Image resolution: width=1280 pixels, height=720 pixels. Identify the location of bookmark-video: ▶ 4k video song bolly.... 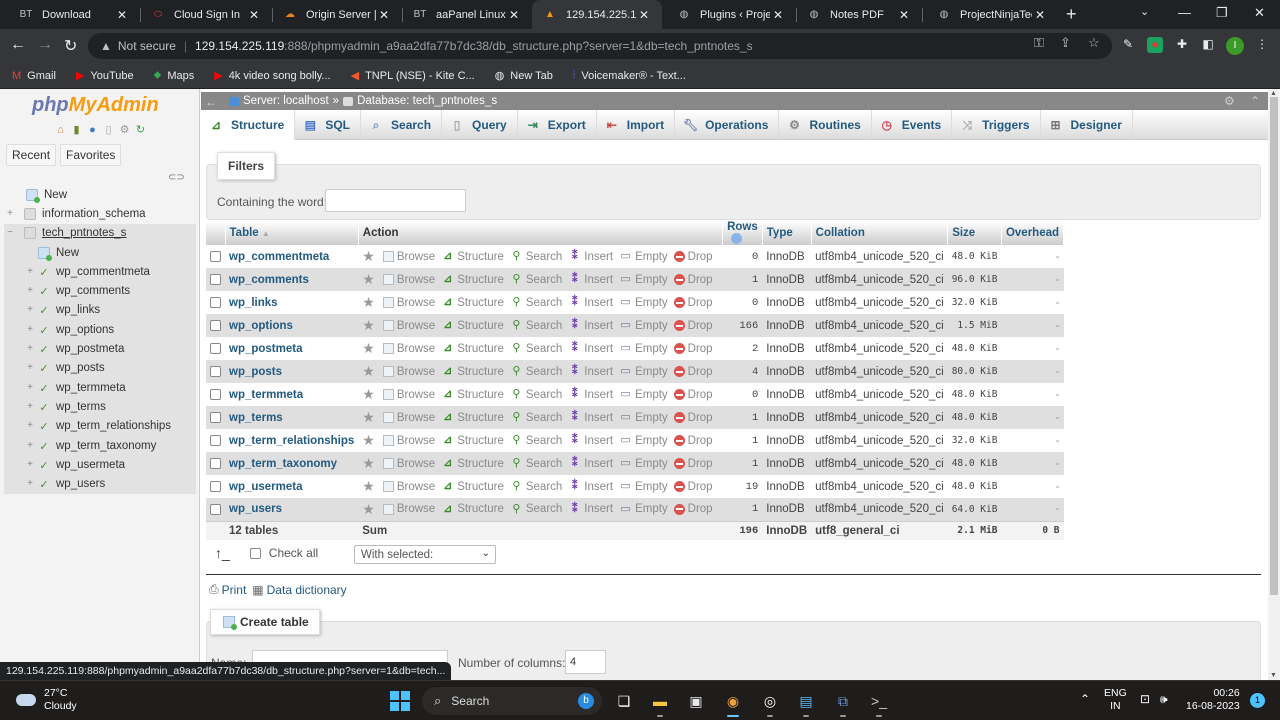
(272, 76).